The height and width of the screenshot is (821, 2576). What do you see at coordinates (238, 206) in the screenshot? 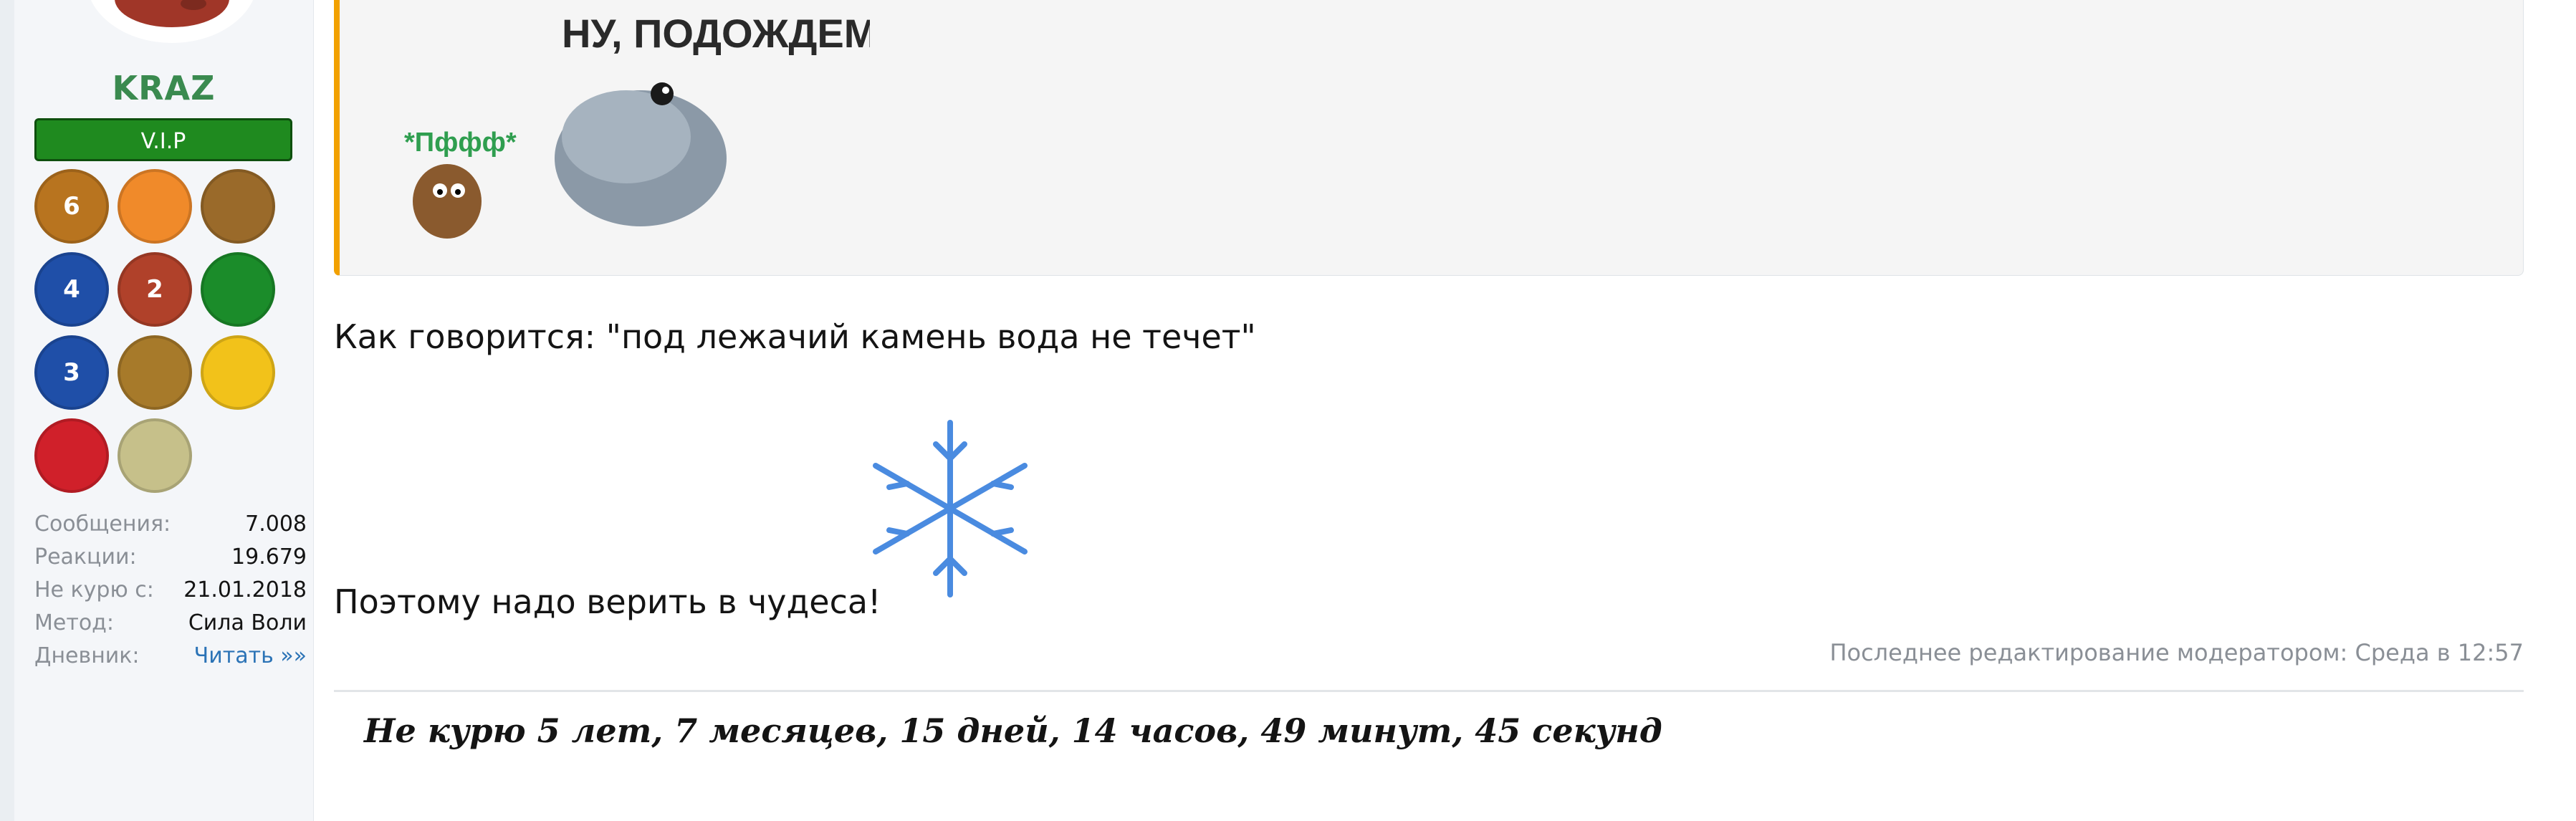
I see `laurel-stars-gold-icon` at bounding box center [238, 206].